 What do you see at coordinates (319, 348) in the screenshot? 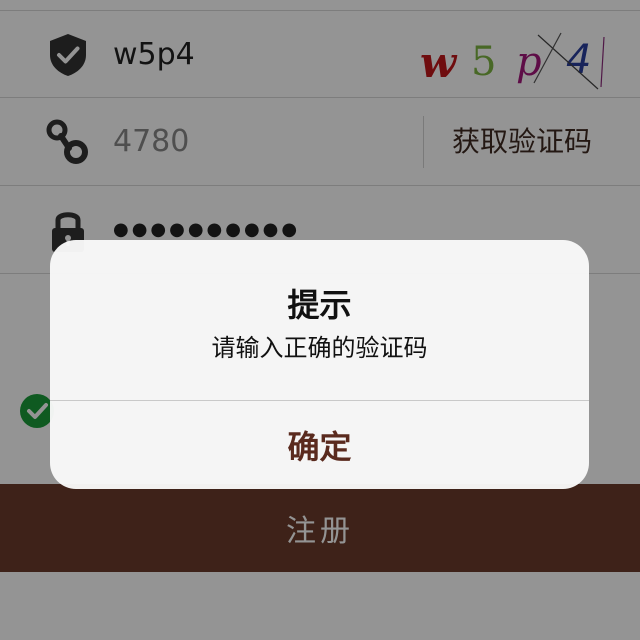
I see `alert-message: 请输入正确的验证码` at bounding box center [319, 348].